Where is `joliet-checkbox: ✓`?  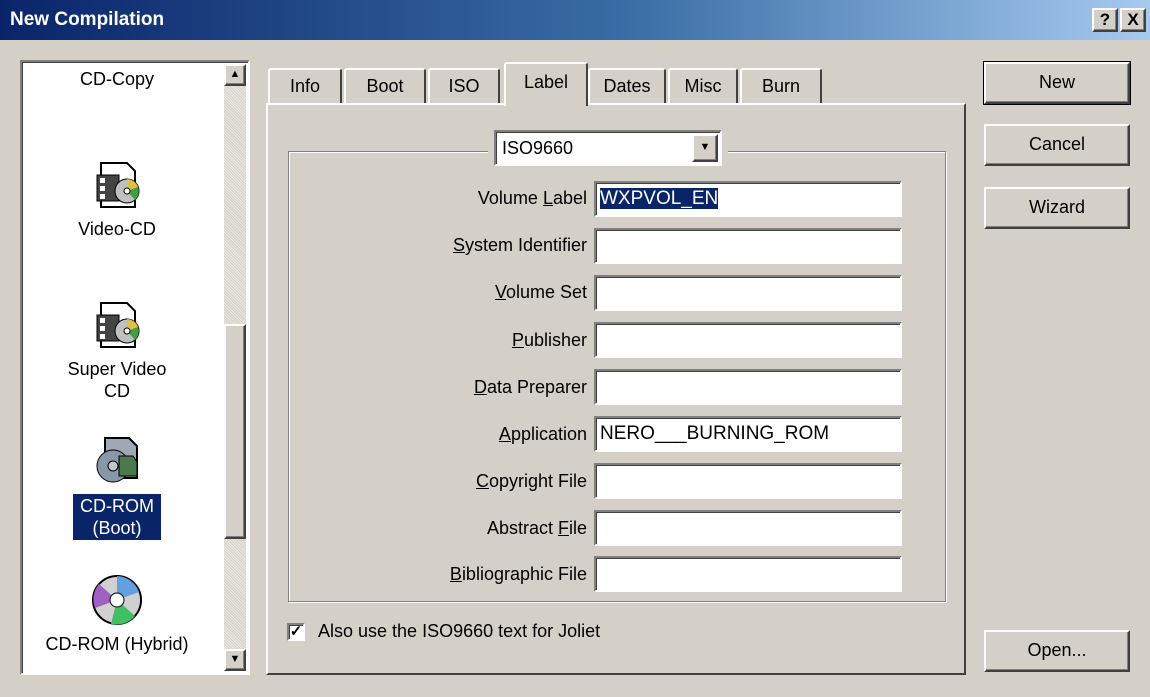
joliet-checkbox: ✓ is located at coordinates (296, 632).